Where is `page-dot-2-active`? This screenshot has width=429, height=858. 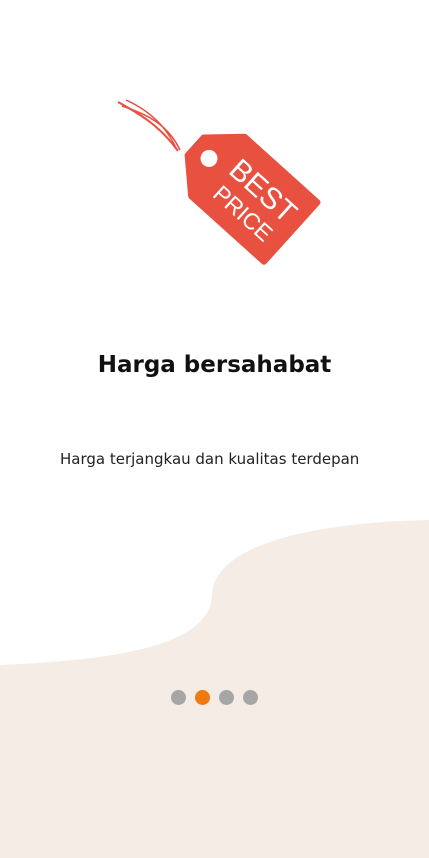
page-dot-2-active is located at coordinates (202, 697).